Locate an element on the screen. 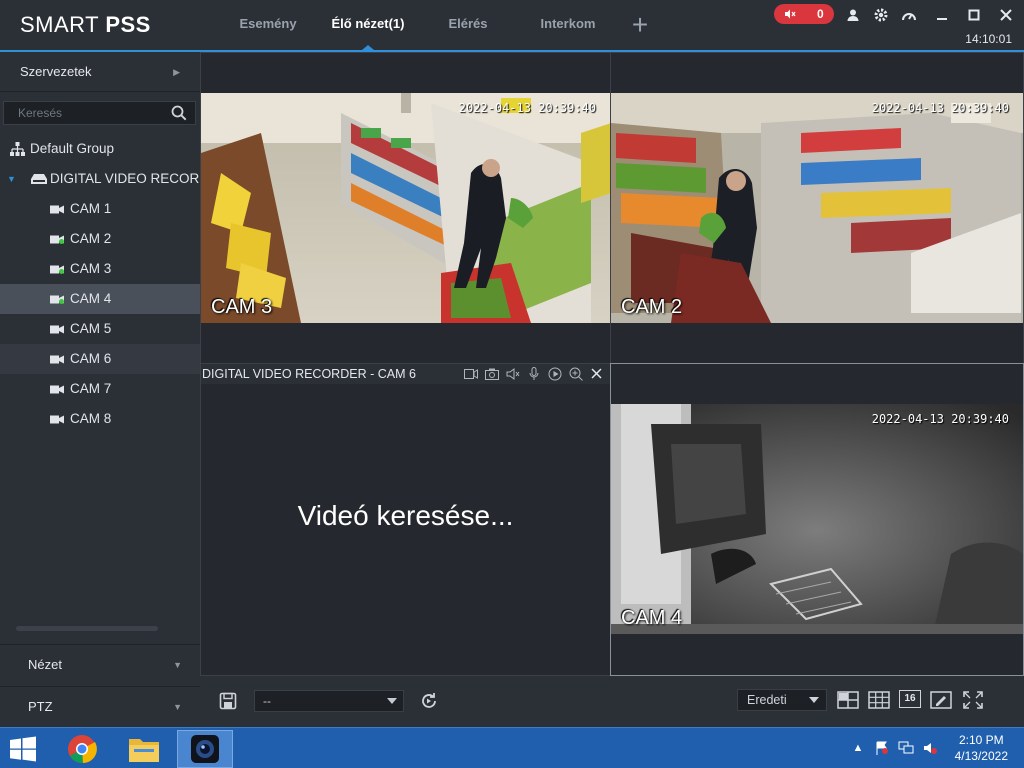  system-clock: 14:10:01 is located at coordinates (988, 39).